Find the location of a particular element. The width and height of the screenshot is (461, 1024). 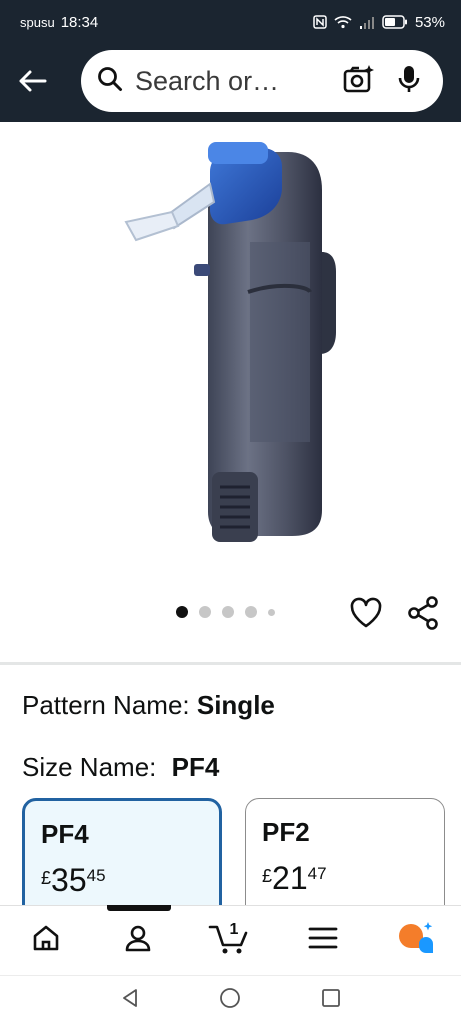

nav-rufus is located at coordinates (415, 941).